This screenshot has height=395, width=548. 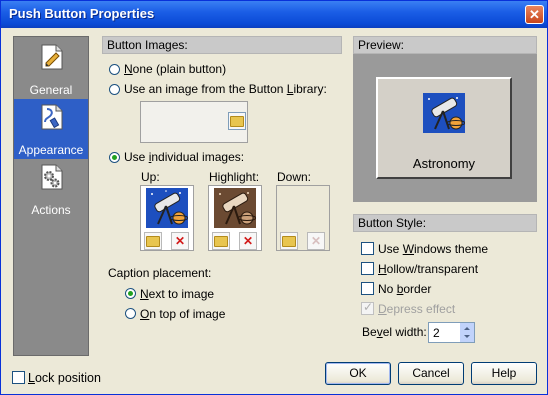 What do you see at coordinates (52, 177) in the screenshot?
I see `gears-icon` at bounding box center [52, 177].